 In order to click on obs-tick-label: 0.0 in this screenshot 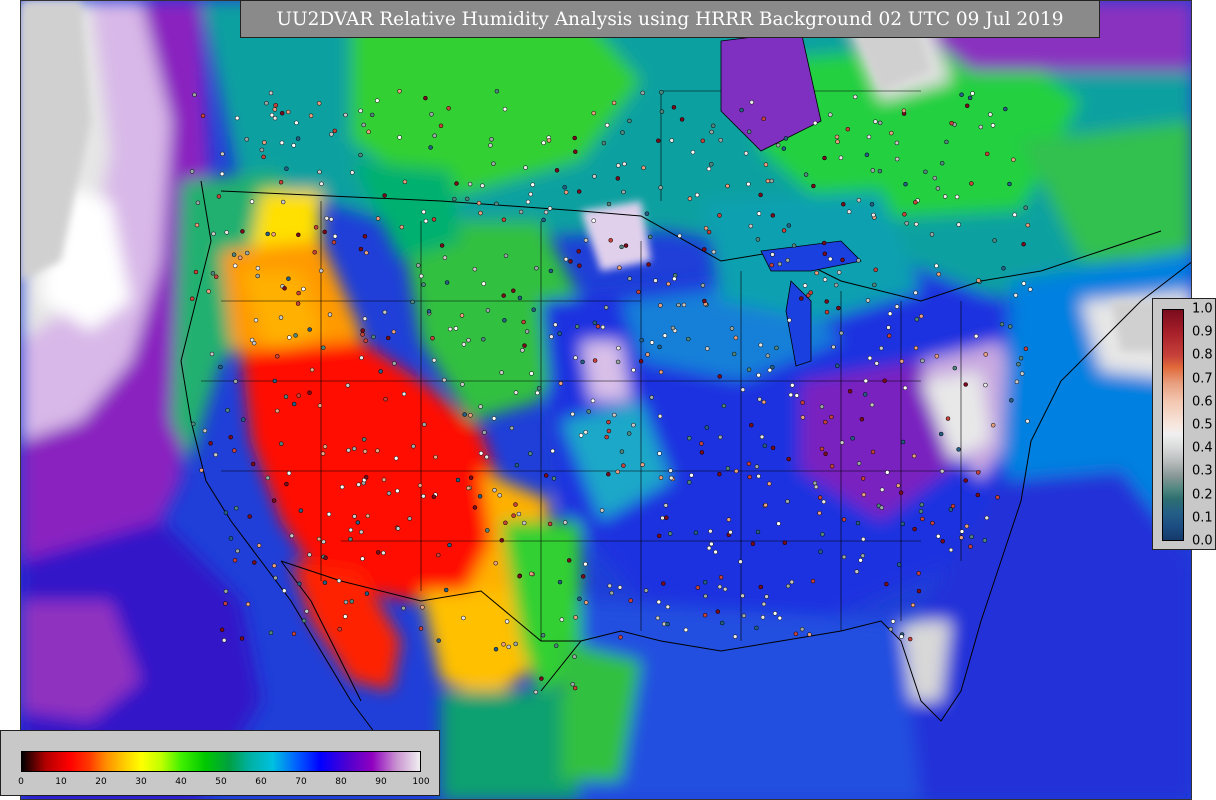, I will do `click(1202, 541)`.